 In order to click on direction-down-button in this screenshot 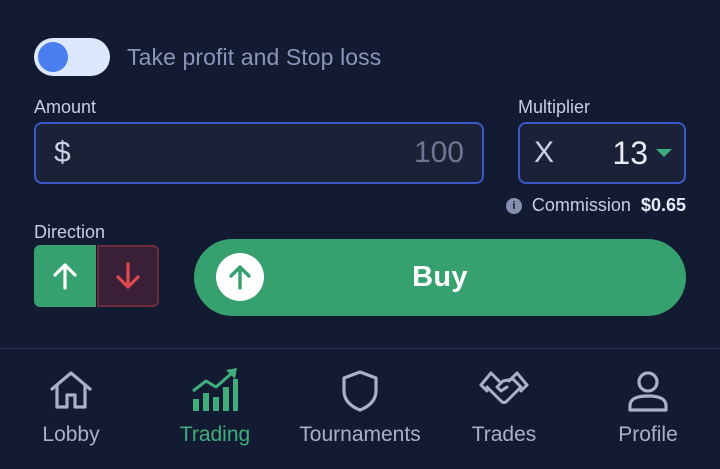, I will do `click(128, 276)`.